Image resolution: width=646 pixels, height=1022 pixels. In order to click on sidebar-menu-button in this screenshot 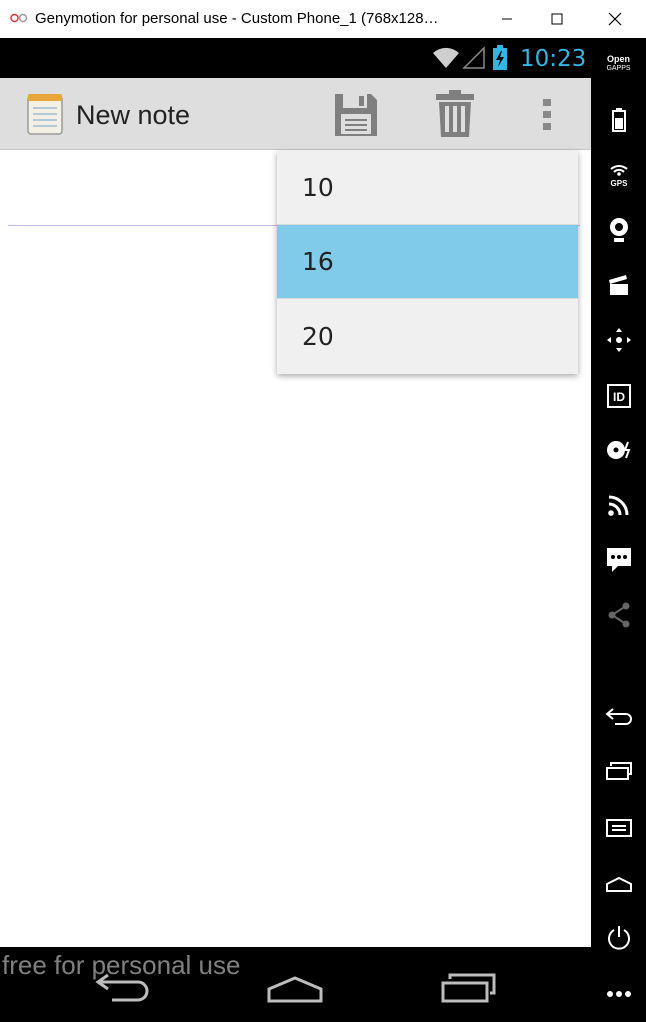, I will do `click(618, 828)`.